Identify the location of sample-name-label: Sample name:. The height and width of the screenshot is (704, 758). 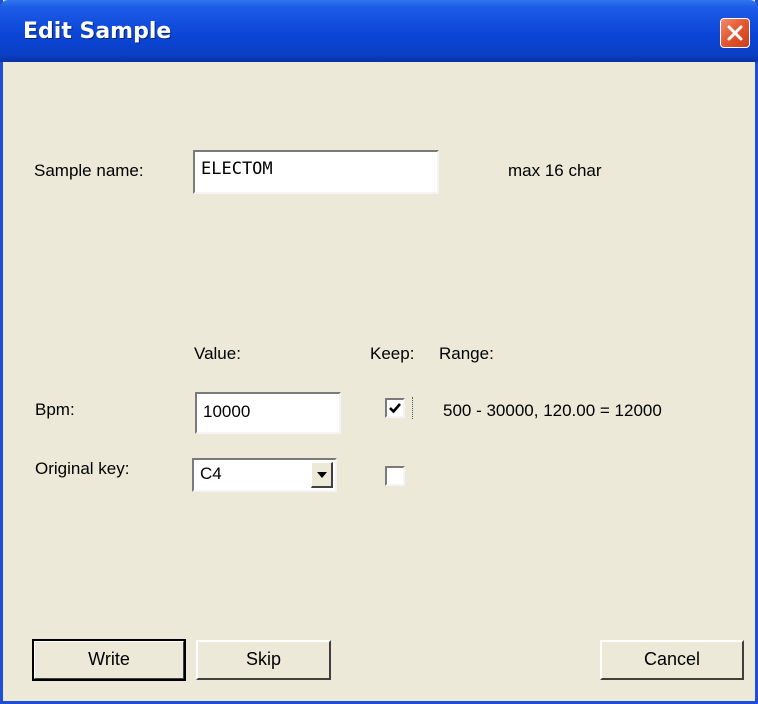
(89, 170).